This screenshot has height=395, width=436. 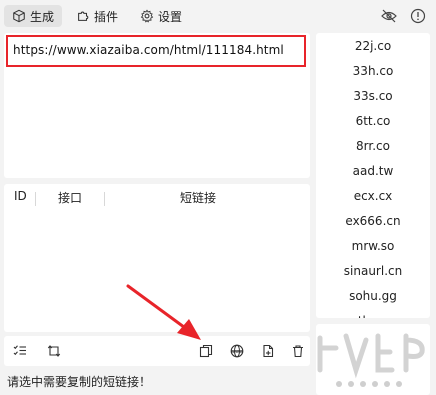 What do you see at coordinates (19, 16) in the screenshot?
I see `cube-icon` at bounding box center [19, 16].